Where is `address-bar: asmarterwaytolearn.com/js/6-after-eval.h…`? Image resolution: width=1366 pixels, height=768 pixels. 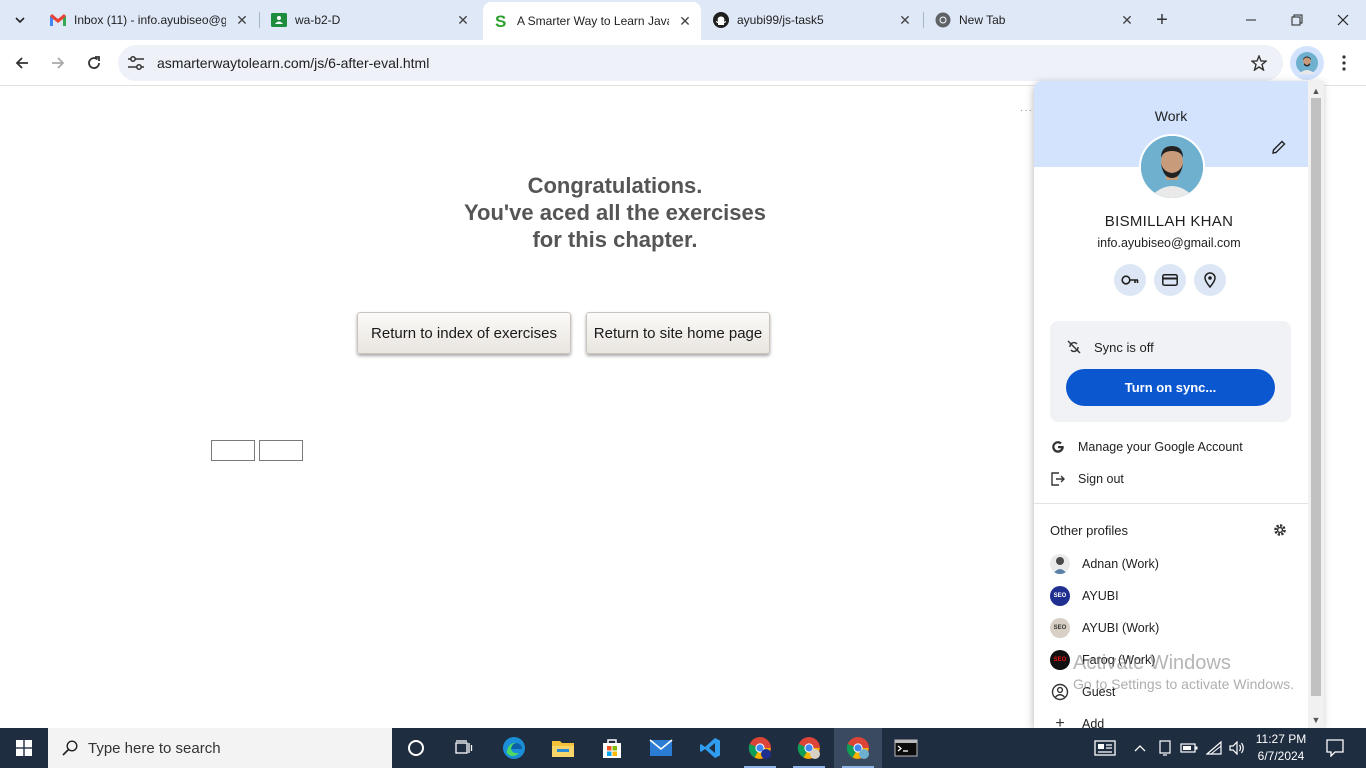
address-bar: asmarterwaytolearn.com/js/6-after-eval.h… is located at coordinates (700, 63).